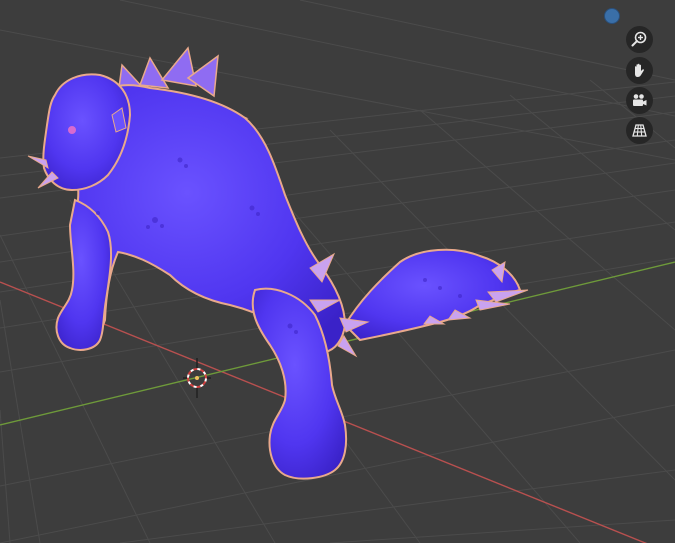 Image resolution: width=675 pixels, height=543 pixels. I want to click on axis-gizmo-icon, so click(612, 16).